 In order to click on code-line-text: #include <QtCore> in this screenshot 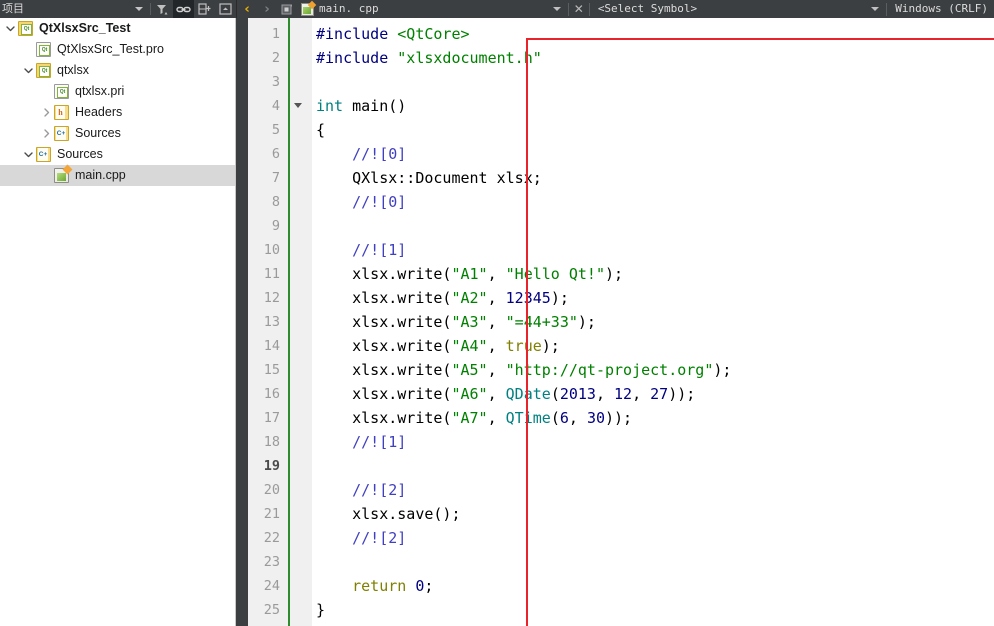, I will do `click(393, 34)`.